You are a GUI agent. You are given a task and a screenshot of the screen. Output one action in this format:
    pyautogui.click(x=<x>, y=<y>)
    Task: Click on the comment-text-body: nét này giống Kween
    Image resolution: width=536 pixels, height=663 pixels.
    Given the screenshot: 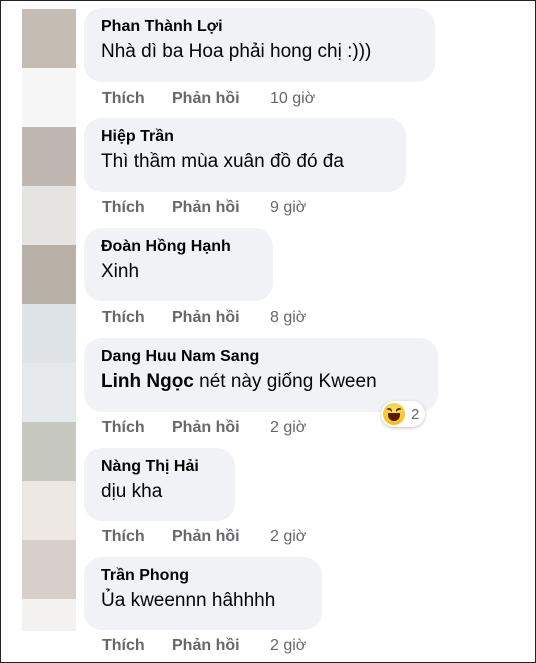 What is the action you would take?
    pyautogui.click(x=285, y=381)
    